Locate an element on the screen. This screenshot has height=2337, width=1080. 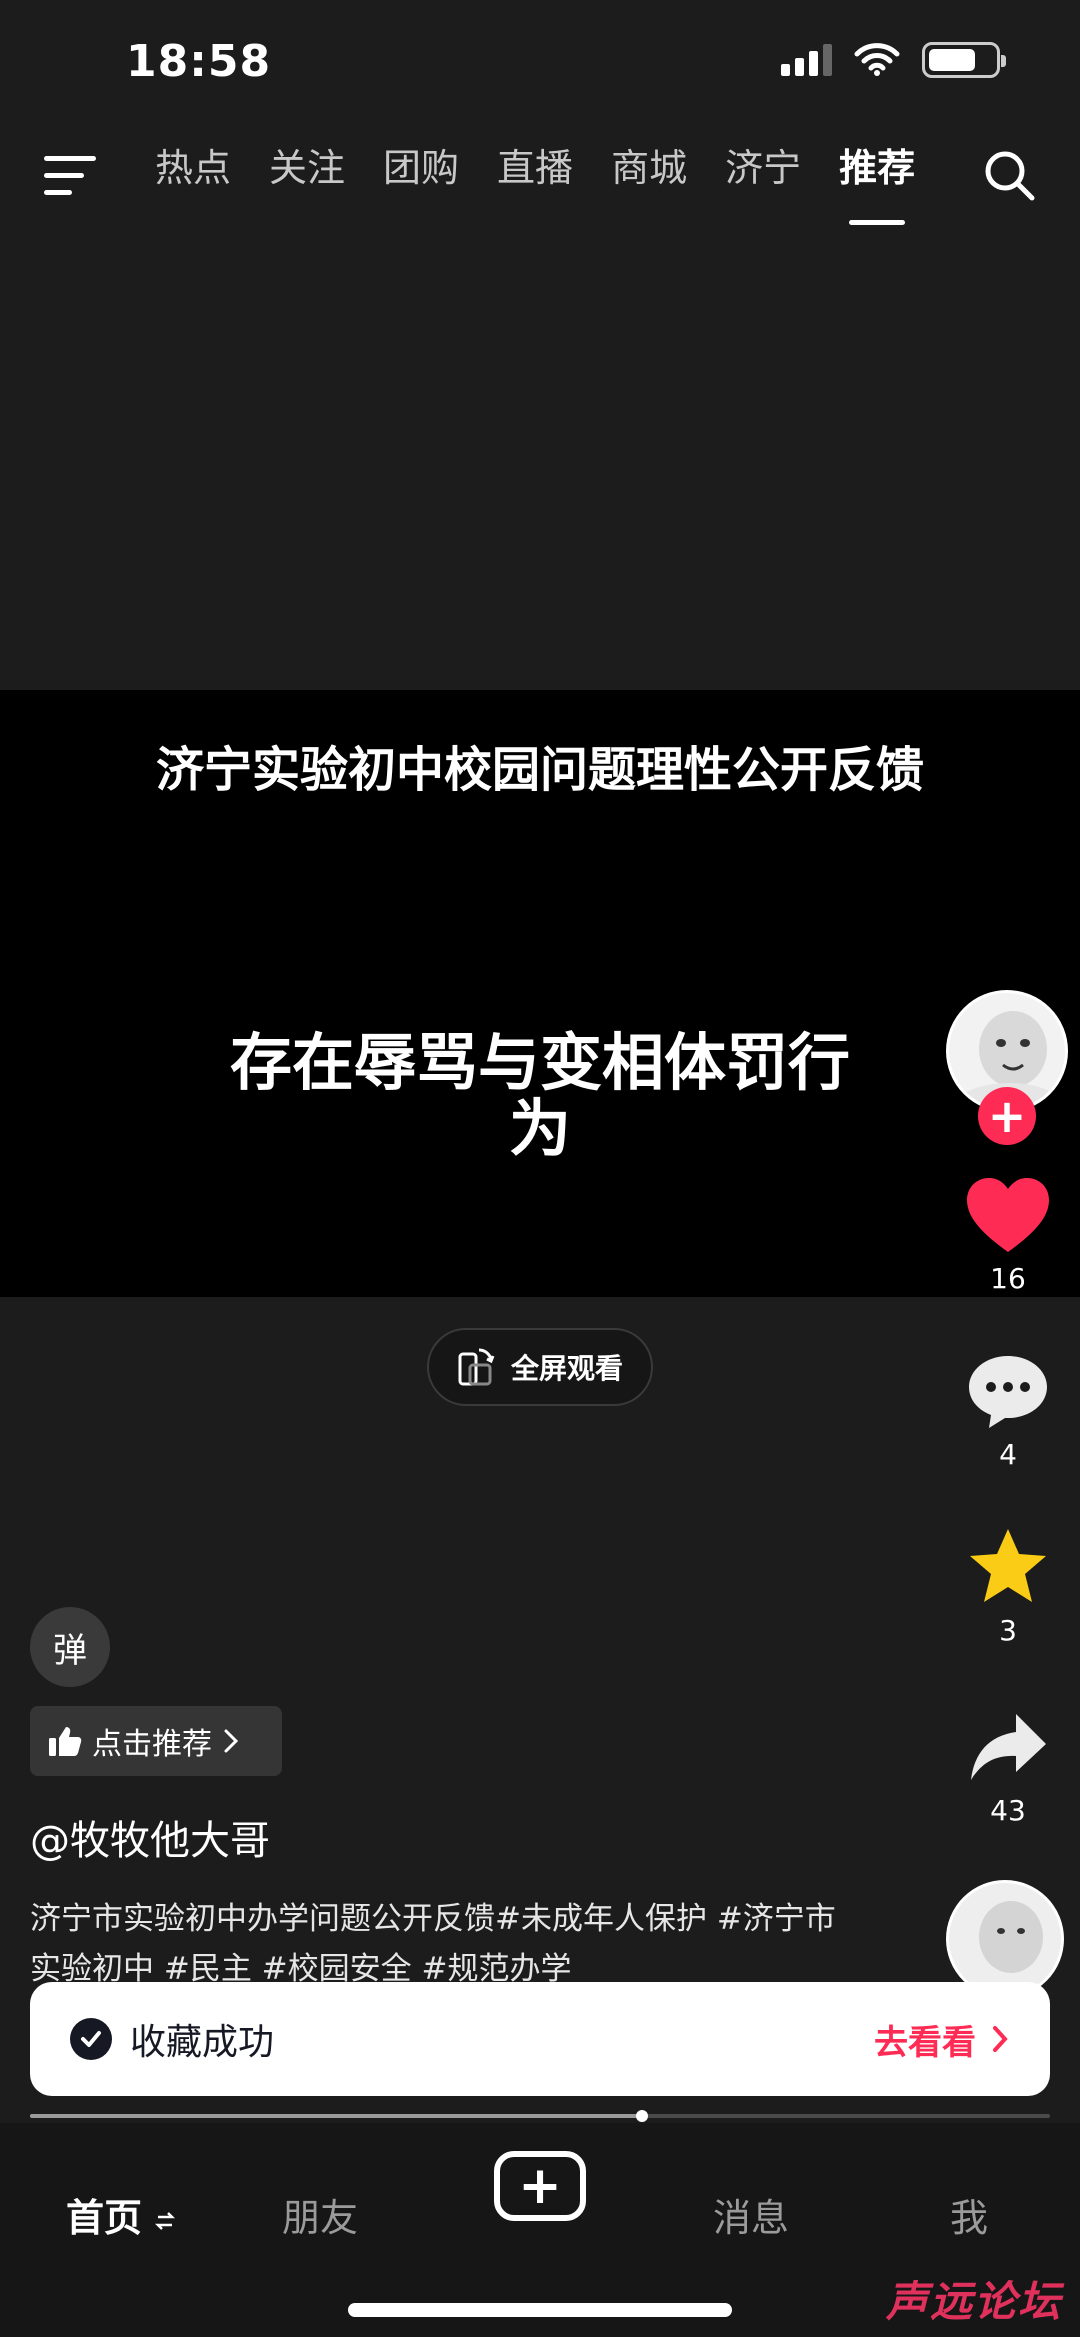
status-icons is located at coordinates (893, 60).